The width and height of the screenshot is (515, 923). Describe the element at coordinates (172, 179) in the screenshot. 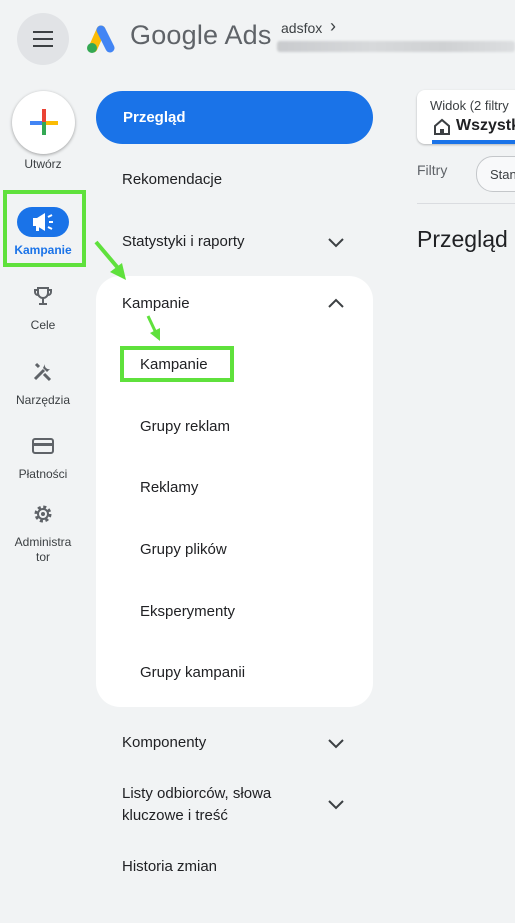

I see `nav-item-recommendations: Rekomendacje` at that location.